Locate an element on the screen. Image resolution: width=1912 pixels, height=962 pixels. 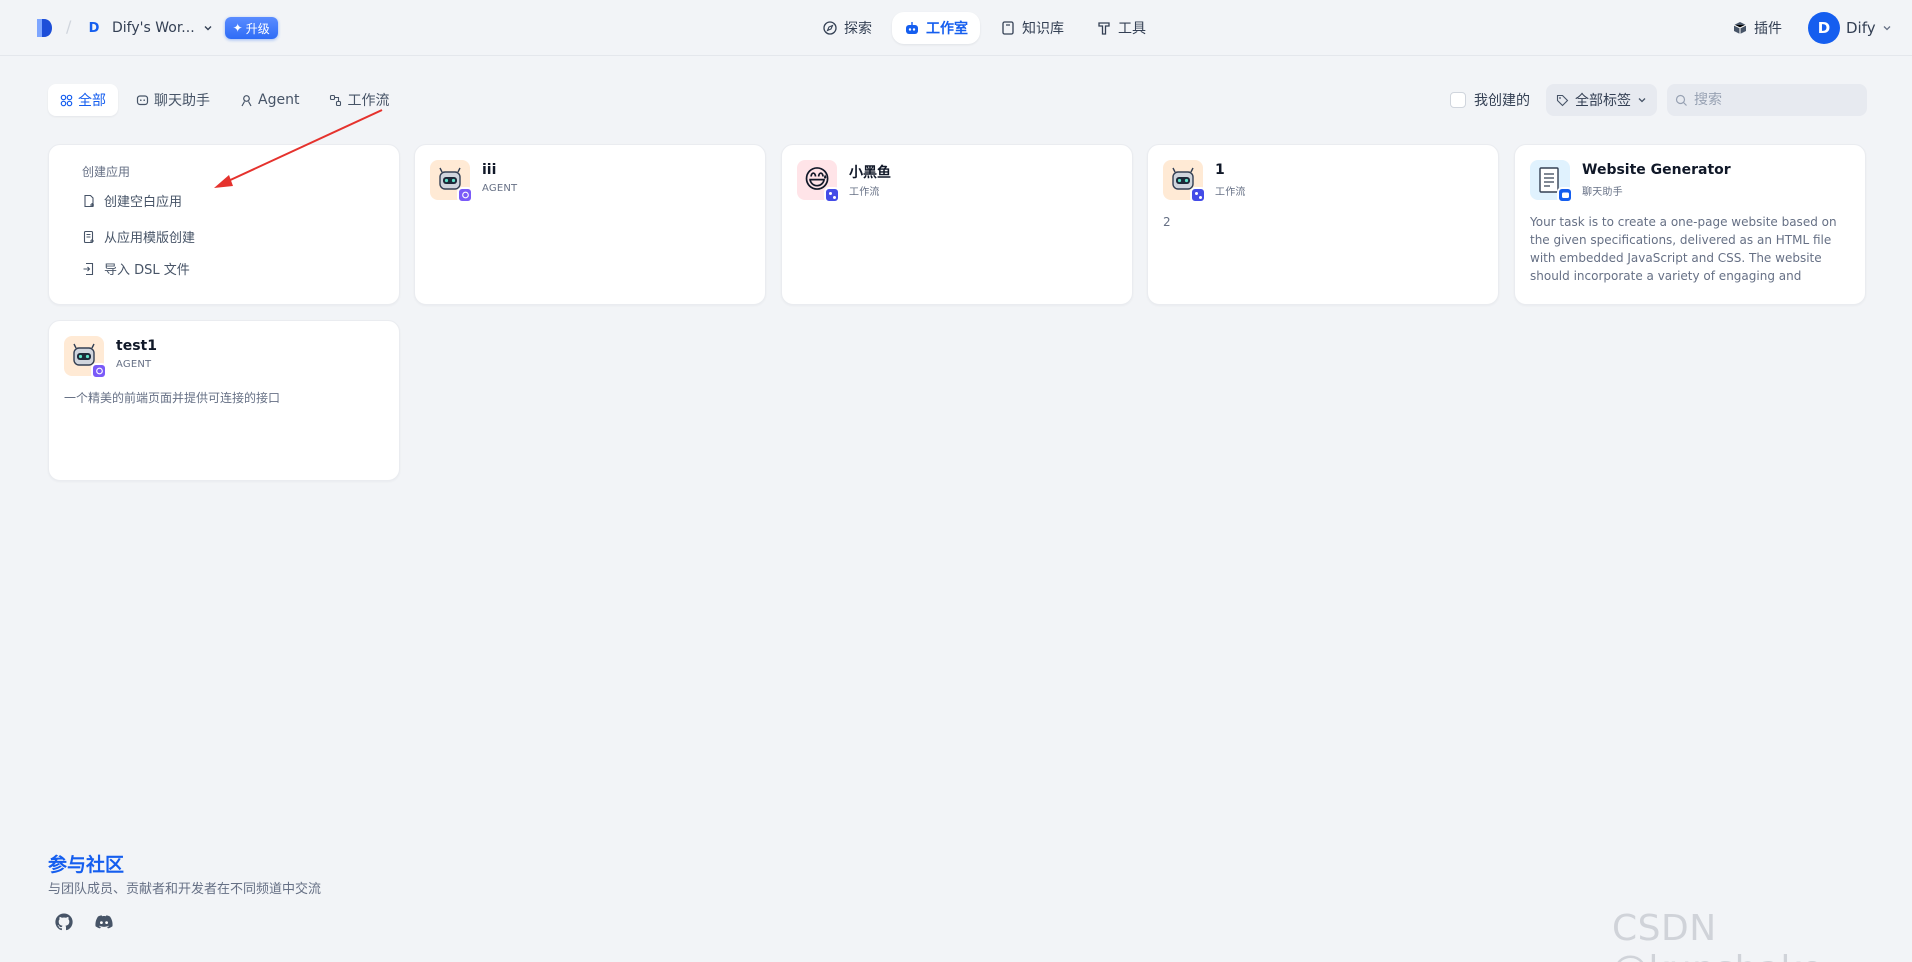
app-type: 聊天助手 is located at coordinates (1602, 192).